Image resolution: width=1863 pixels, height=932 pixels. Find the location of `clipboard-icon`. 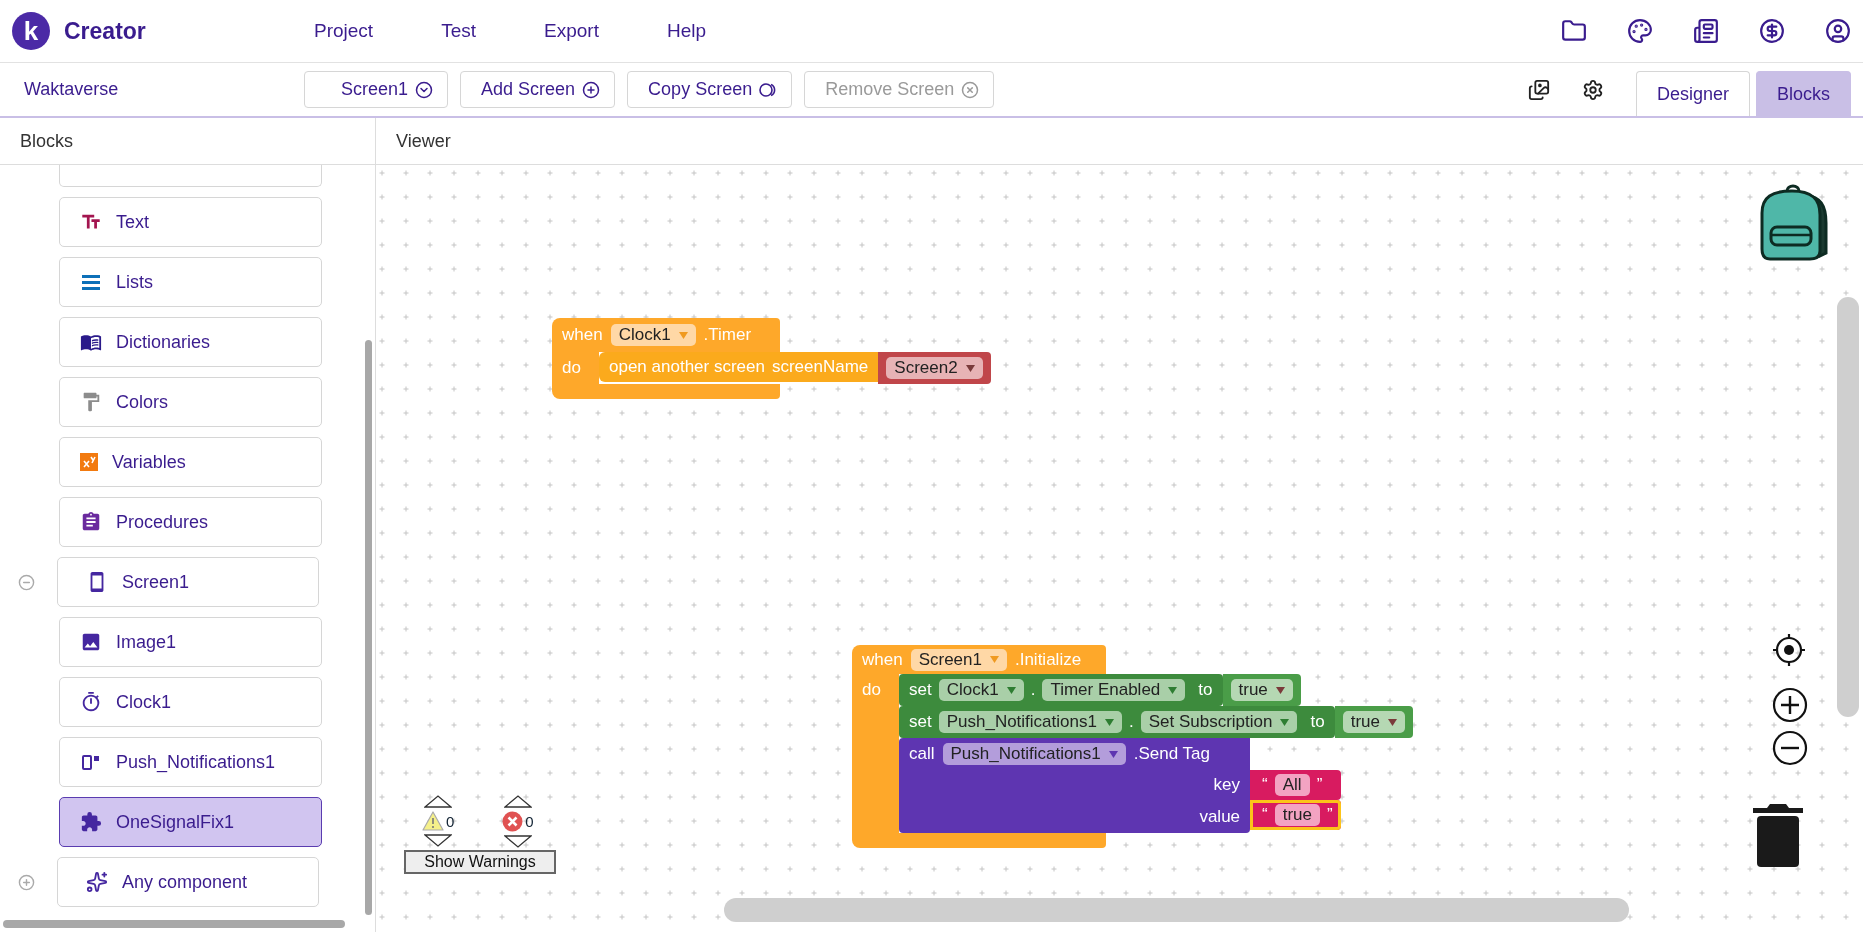

clipboard-icon is located at coordinates (91, 522).